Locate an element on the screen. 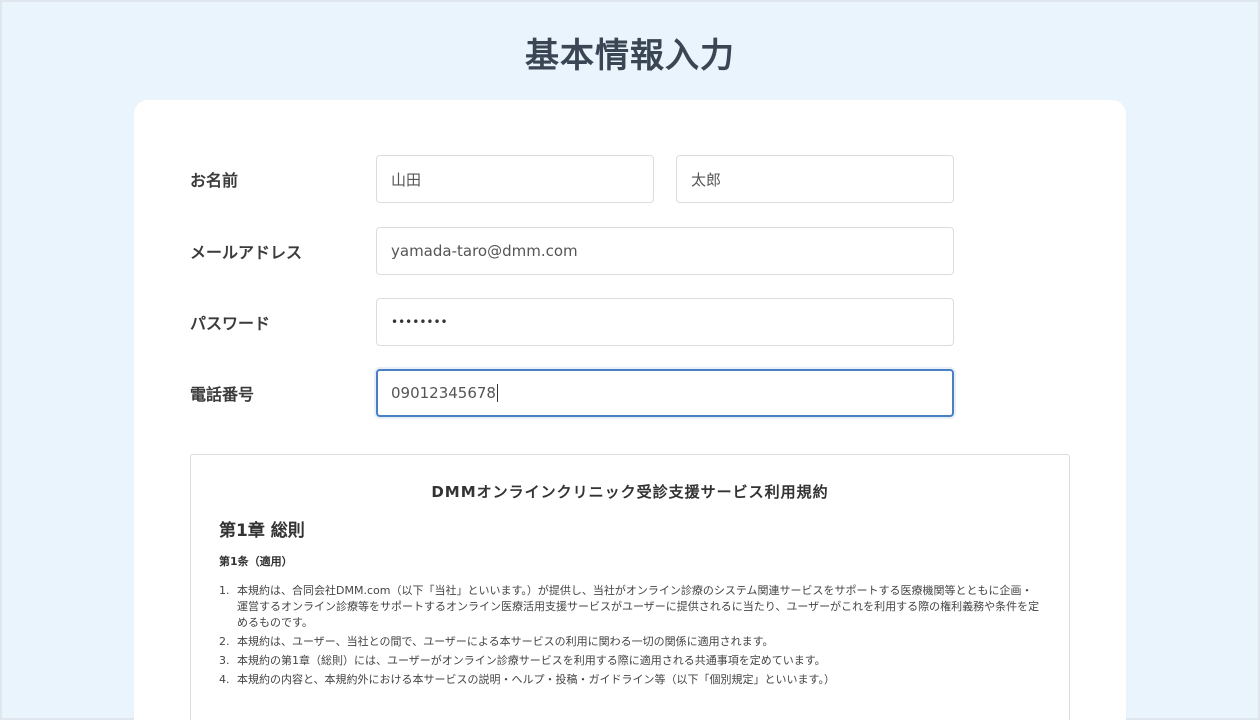  phone-input: 09012345678 is located at coordinates (665, 393).